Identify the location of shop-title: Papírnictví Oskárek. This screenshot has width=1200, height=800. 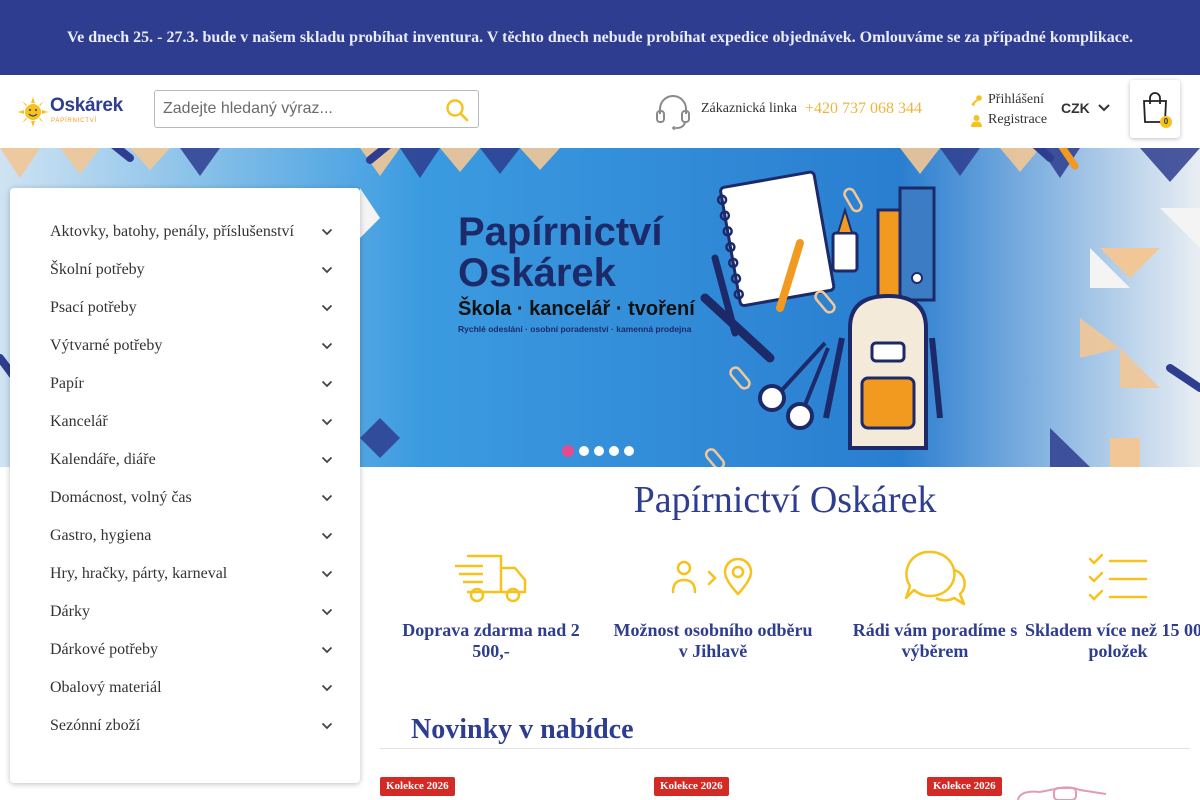
(785, 500).